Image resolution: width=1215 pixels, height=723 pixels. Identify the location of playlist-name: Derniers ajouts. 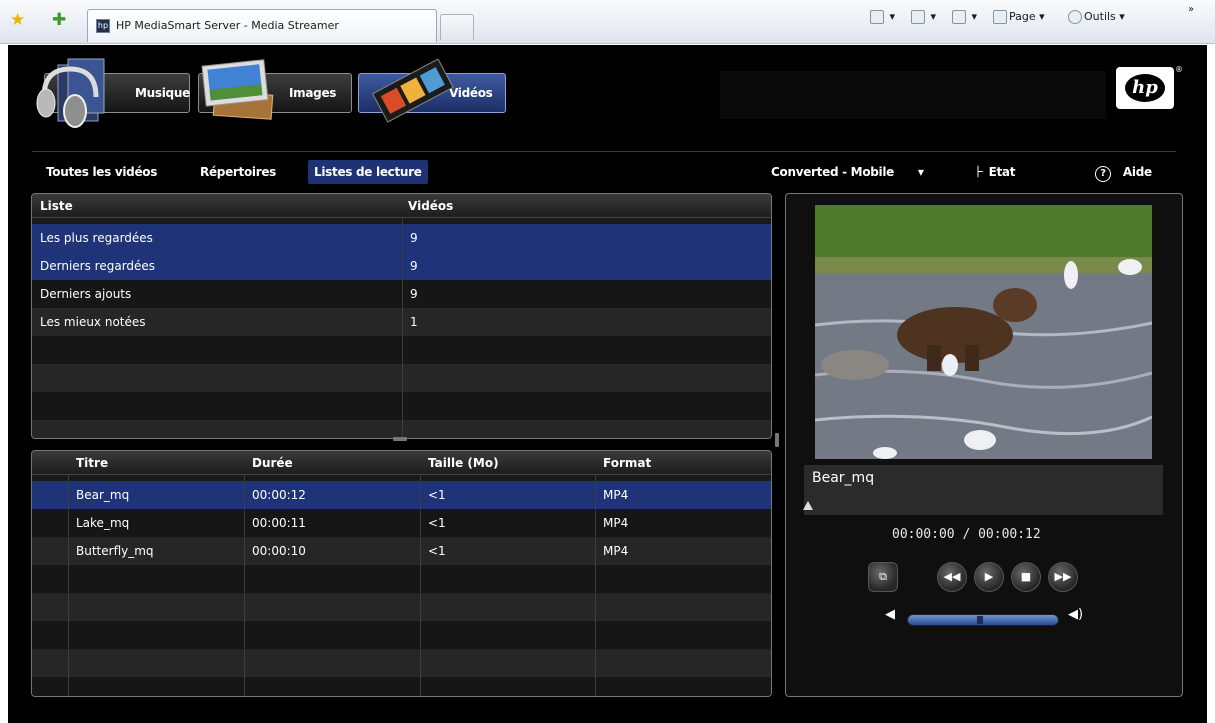
(86, 294).